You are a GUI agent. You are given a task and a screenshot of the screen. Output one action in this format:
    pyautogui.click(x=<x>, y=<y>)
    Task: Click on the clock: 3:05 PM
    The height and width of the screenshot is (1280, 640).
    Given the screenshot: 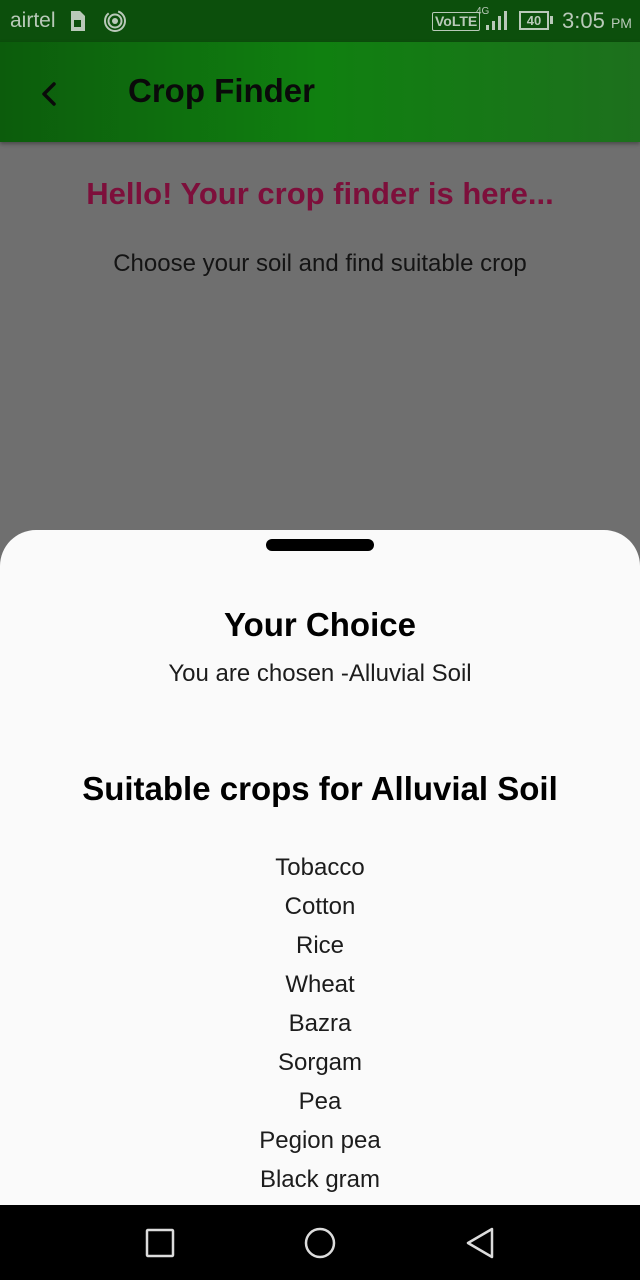 What is the action you would take?
    pyautogui.click(x=597, y=21)
    